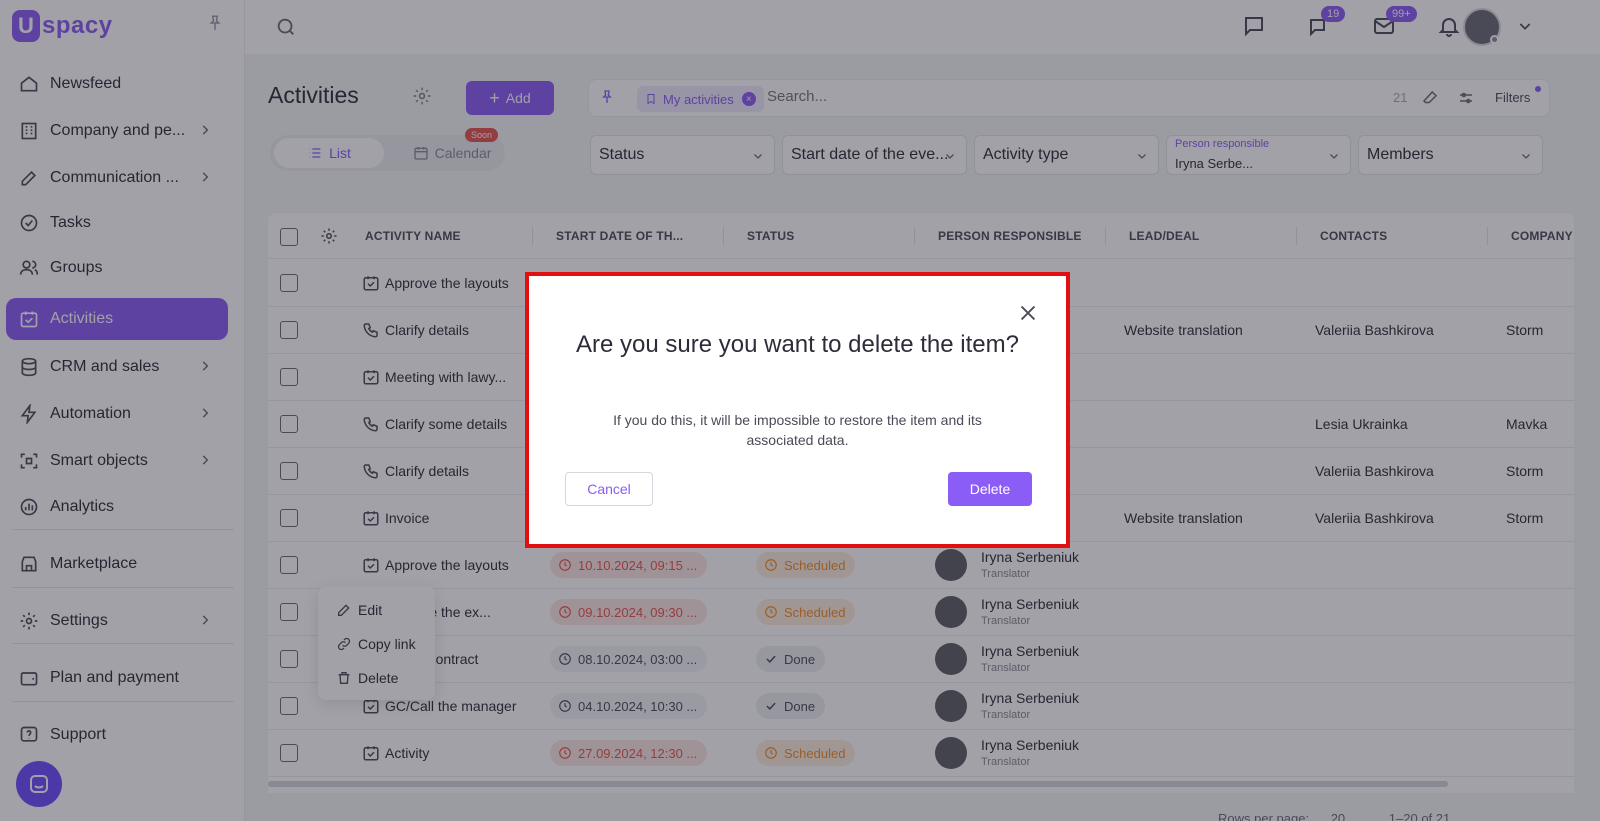  What do you see at coordinates (1028, 313) in the screenshot?
I see `close-icon` at bounding box center [1028, 313].